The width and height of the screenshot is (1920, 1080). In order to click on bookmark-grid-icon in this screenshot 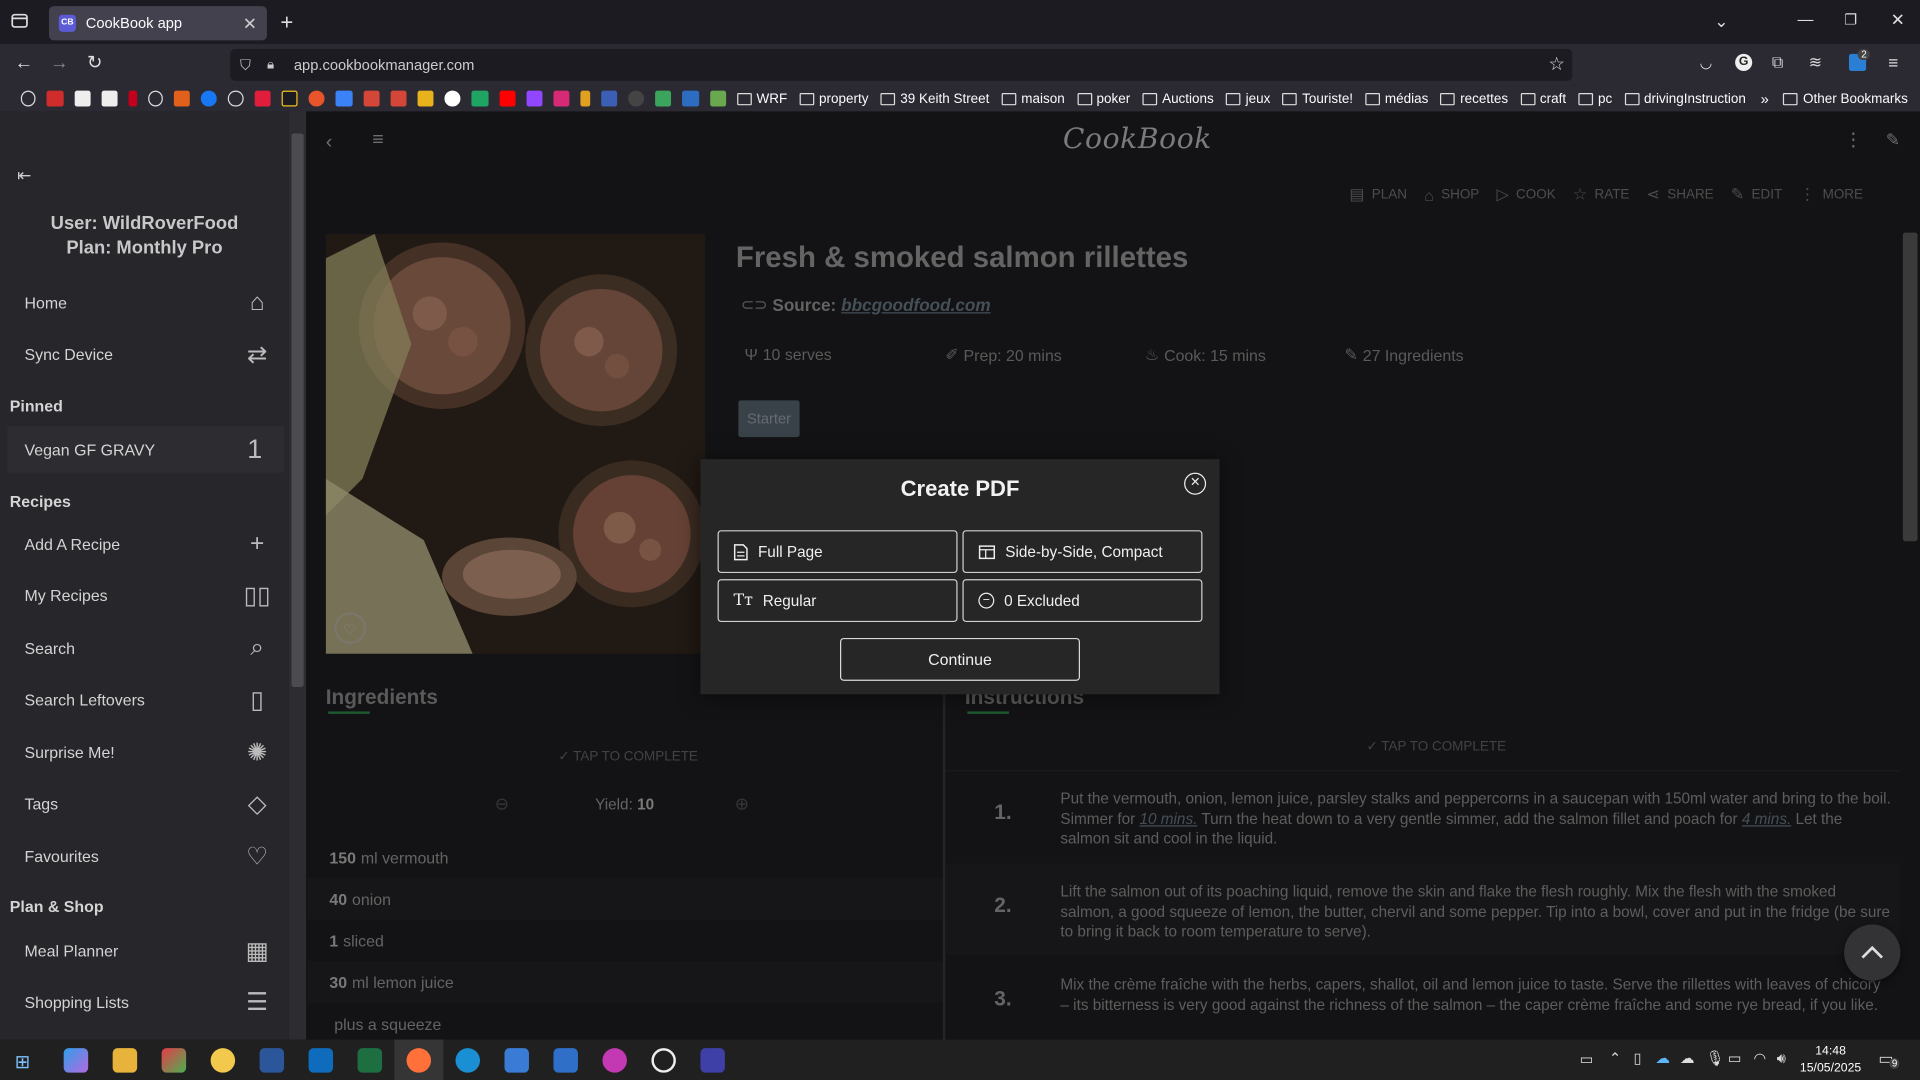, I will do `click(609, 98)`.